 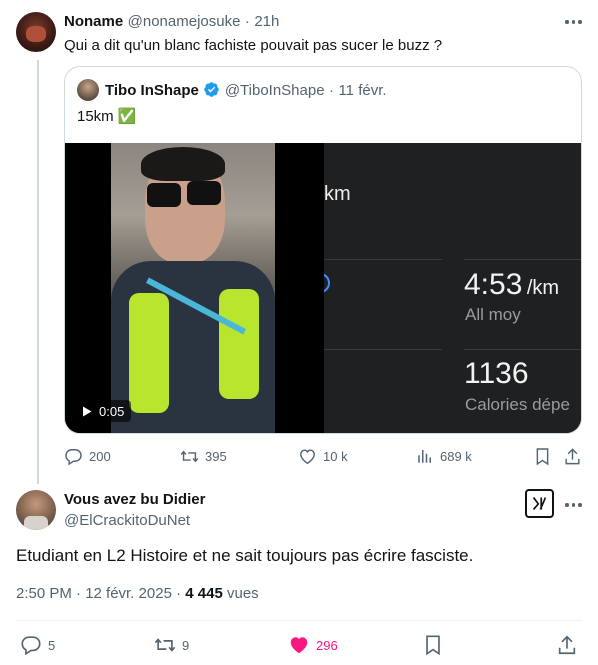 I want to click on main-action-like: 296, so click(x=313, y=645).